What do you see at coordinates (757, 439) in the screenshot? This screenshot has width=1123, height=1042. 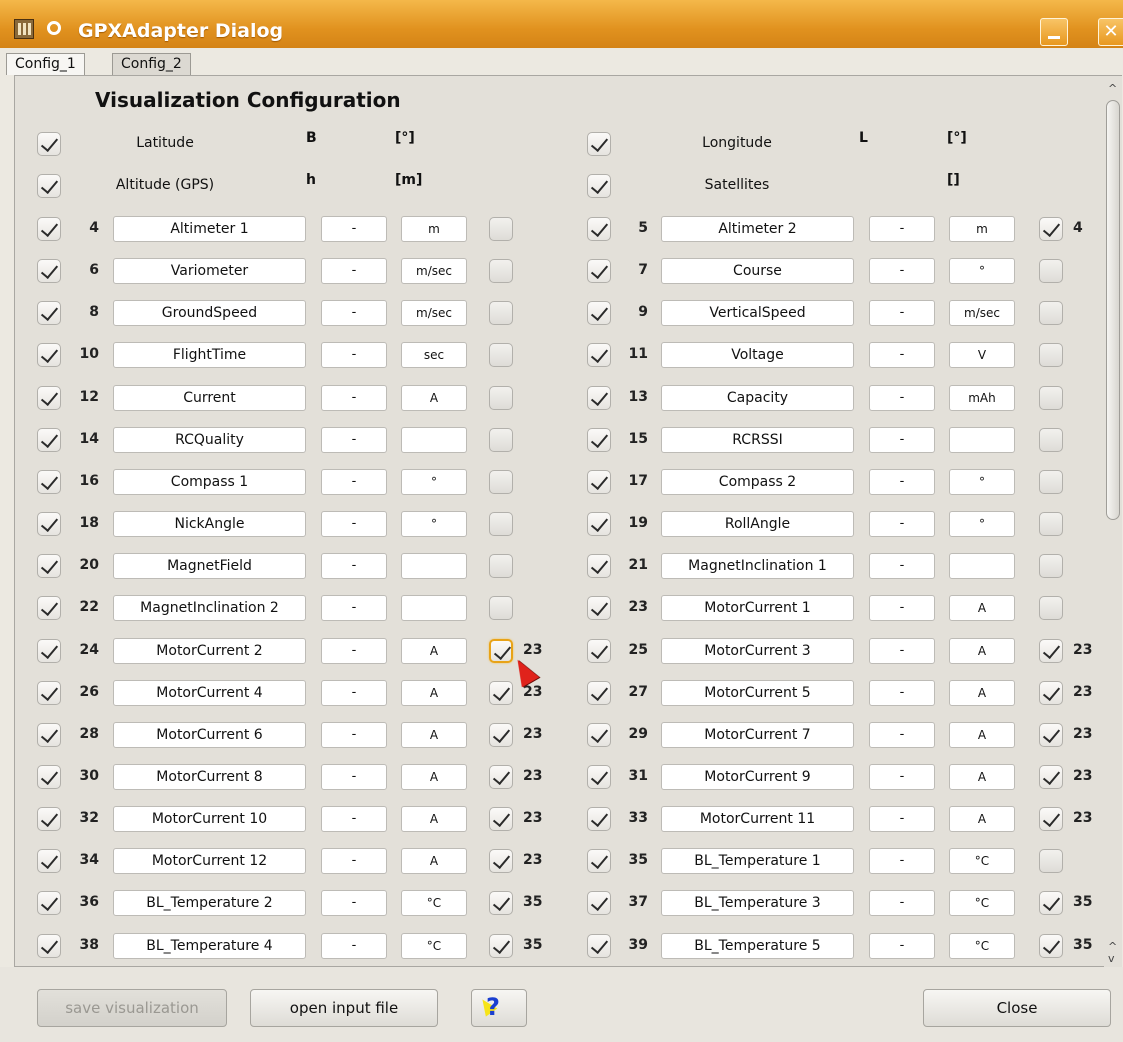 I see `field-name-input: RCRSSI` at bounding box center [757, 439].